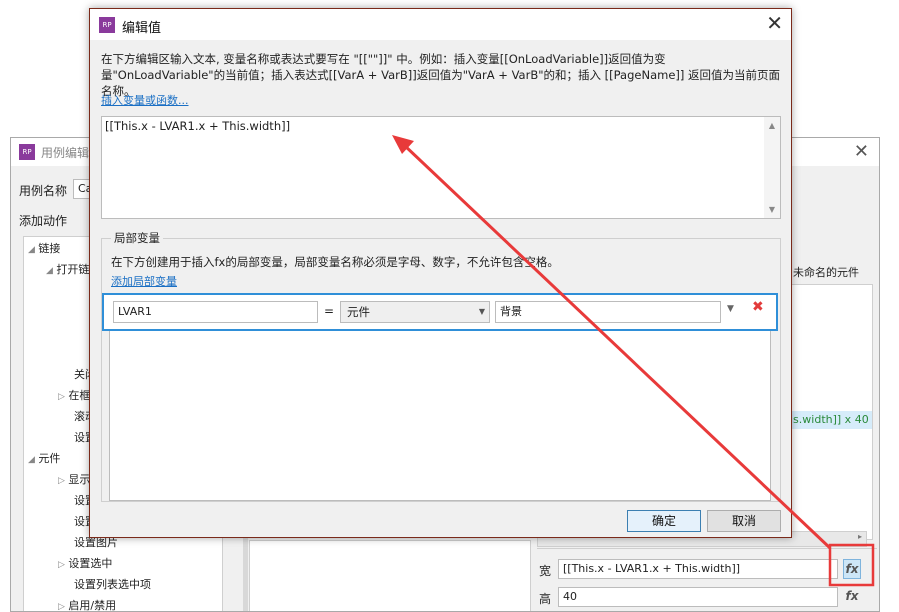 Image resolution: width=899 pixels, height=612 pixels. I want to click on variable-type-select: 元件 ▼, so click(415, 312).